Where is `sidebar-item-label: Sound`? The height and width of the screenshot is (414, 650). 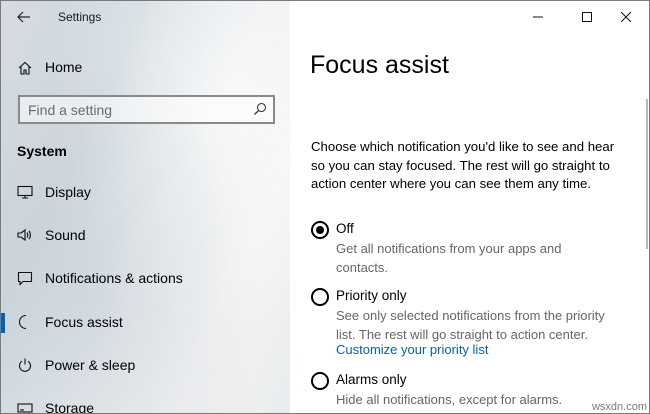 sidebar-item-label: Sound is located at coordinates (65, 235).